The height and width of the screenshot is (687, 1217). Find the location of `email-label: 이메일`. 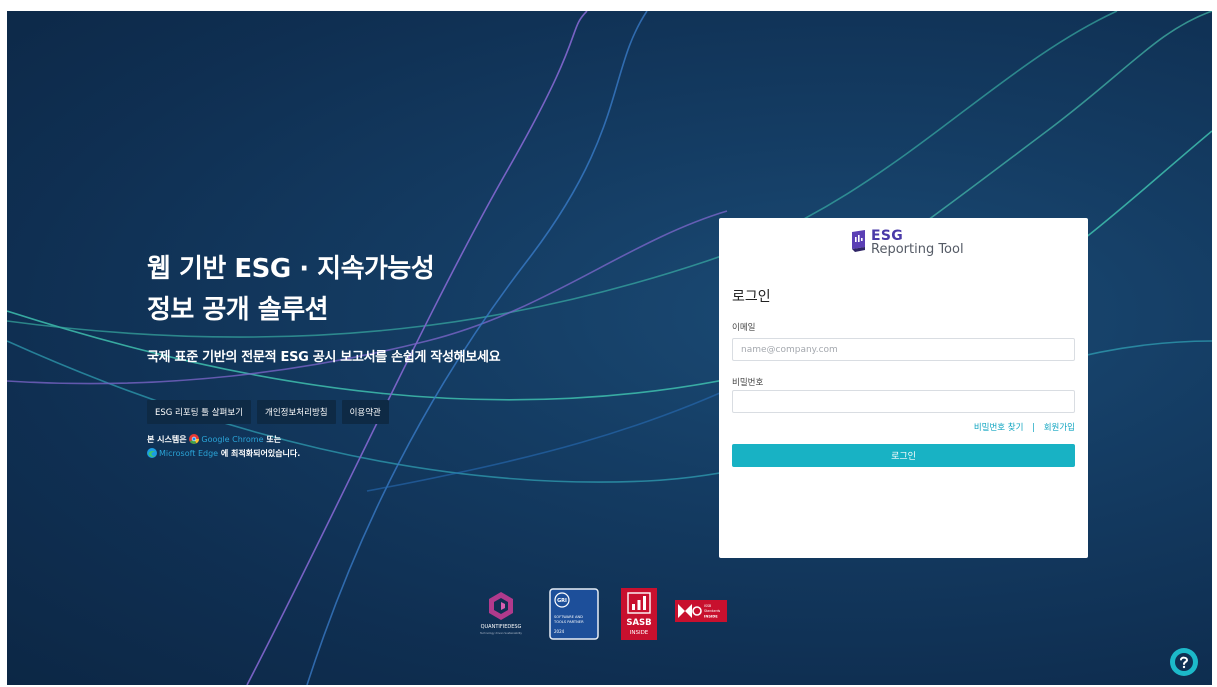

email-label: 이메일 is located at coordinates (744, 328).